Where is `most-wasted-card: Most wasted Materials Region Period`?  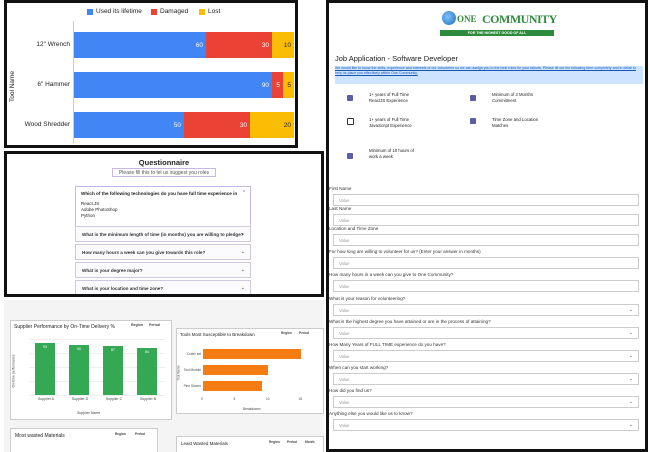 most-wasted-card: Most wasted Materials Region Period is located at coordinates (84, 440).